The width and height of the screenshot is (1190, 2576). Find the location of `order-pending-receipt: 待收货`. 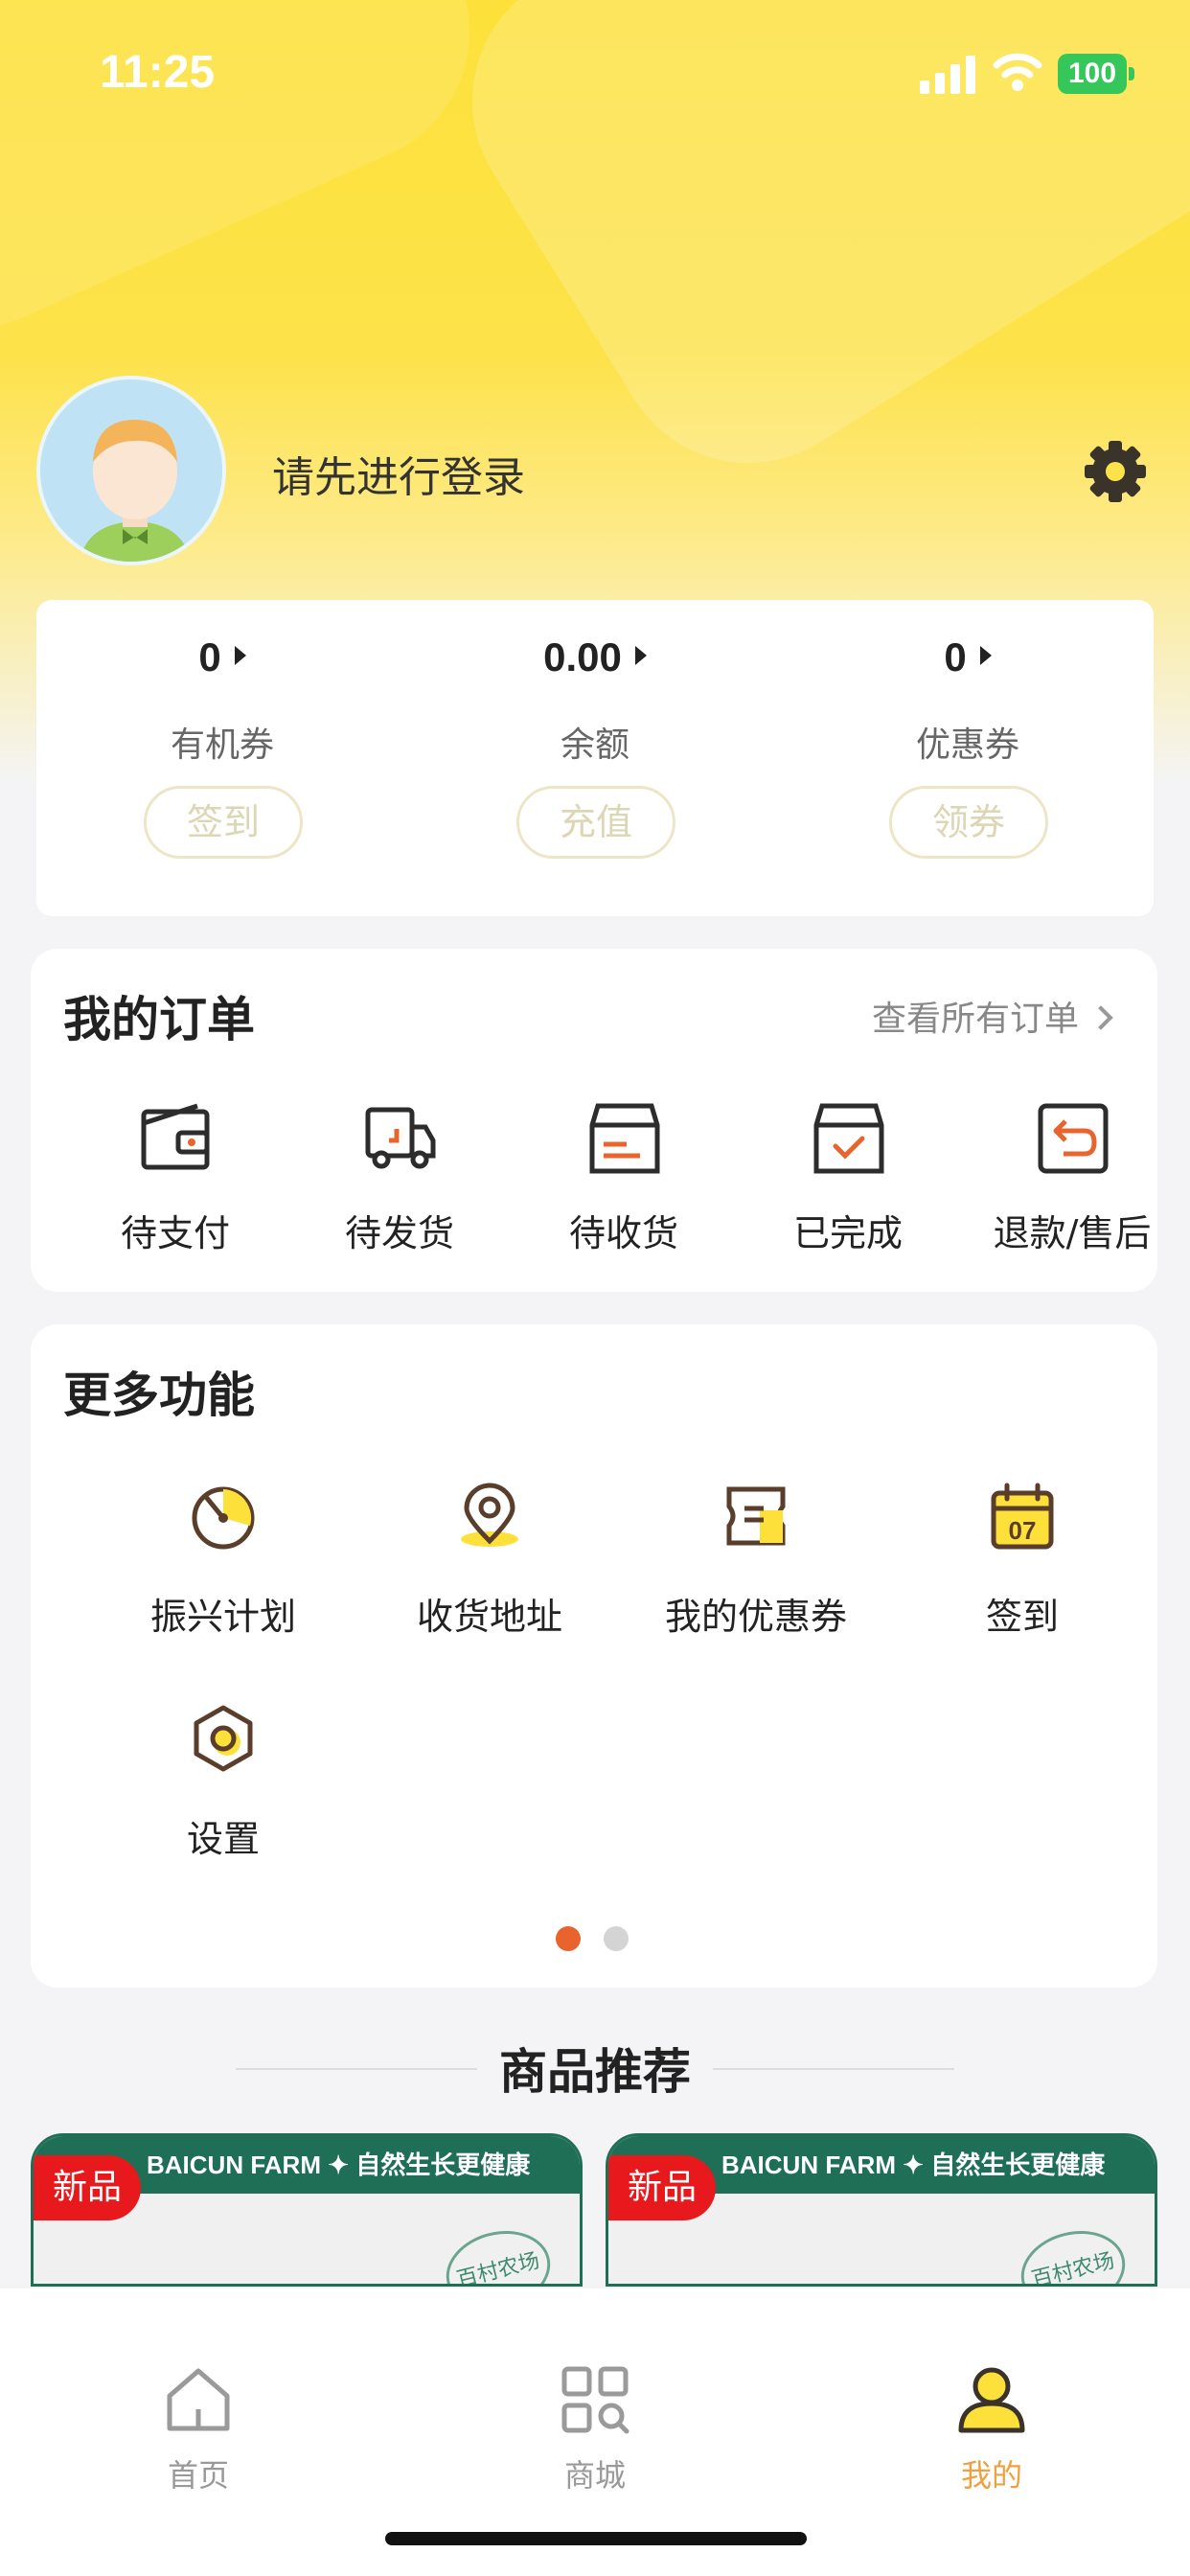

order-pending-receipt: 待收货 is located at coordinates (624, 1188).